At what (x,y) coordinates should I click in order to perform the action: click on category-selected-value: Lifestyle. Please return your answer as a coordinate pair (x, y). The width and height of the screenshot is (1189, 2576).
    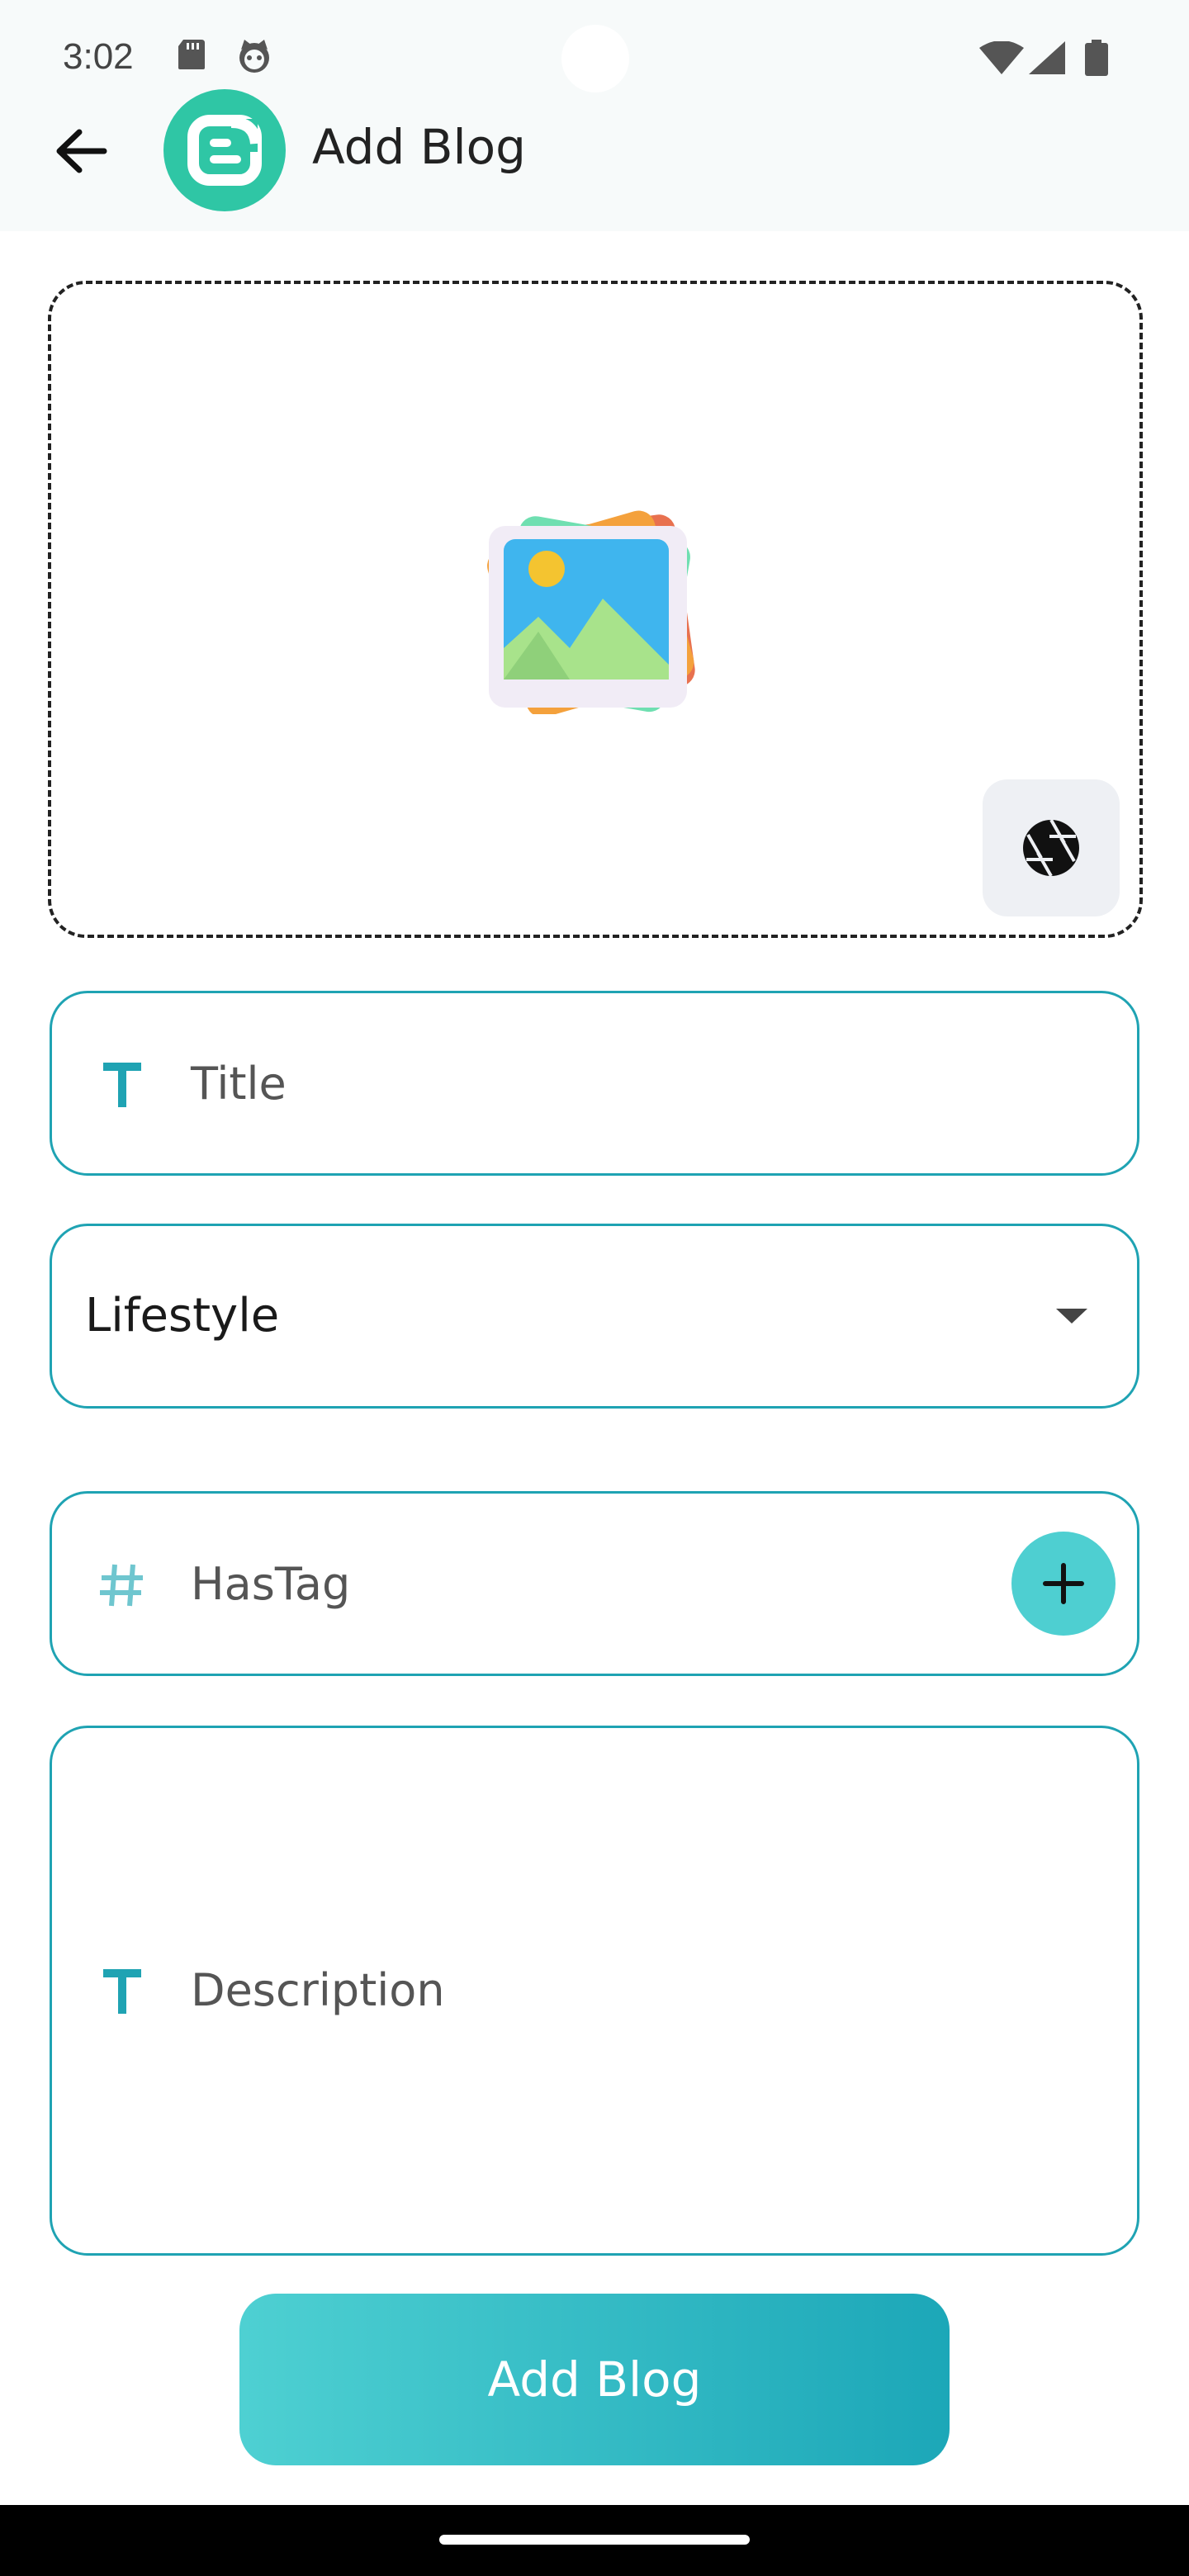
    Looking at the image, I should click on (182, 1315).